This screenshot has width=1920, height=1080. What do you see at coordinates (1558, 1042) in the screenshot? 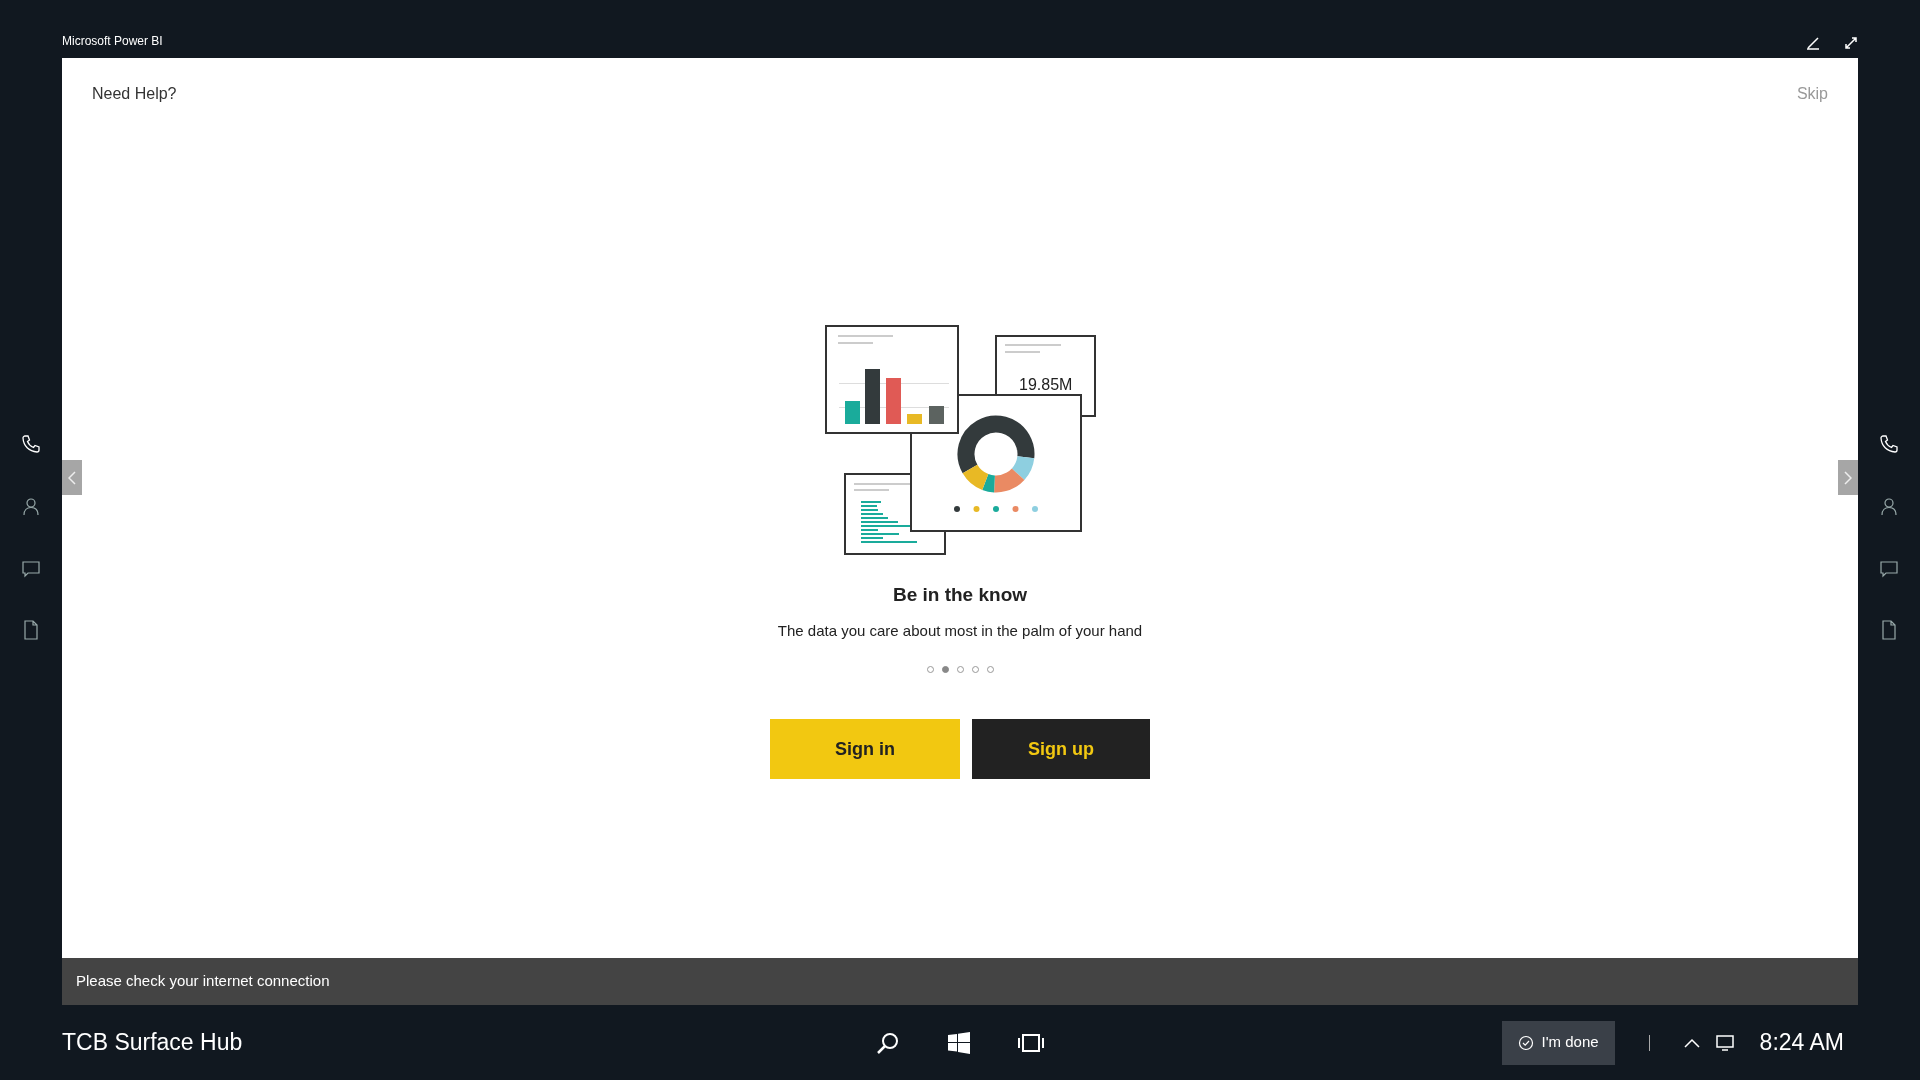
I see `im-done-button: I'm done` at bounding box center [1558, 1042].